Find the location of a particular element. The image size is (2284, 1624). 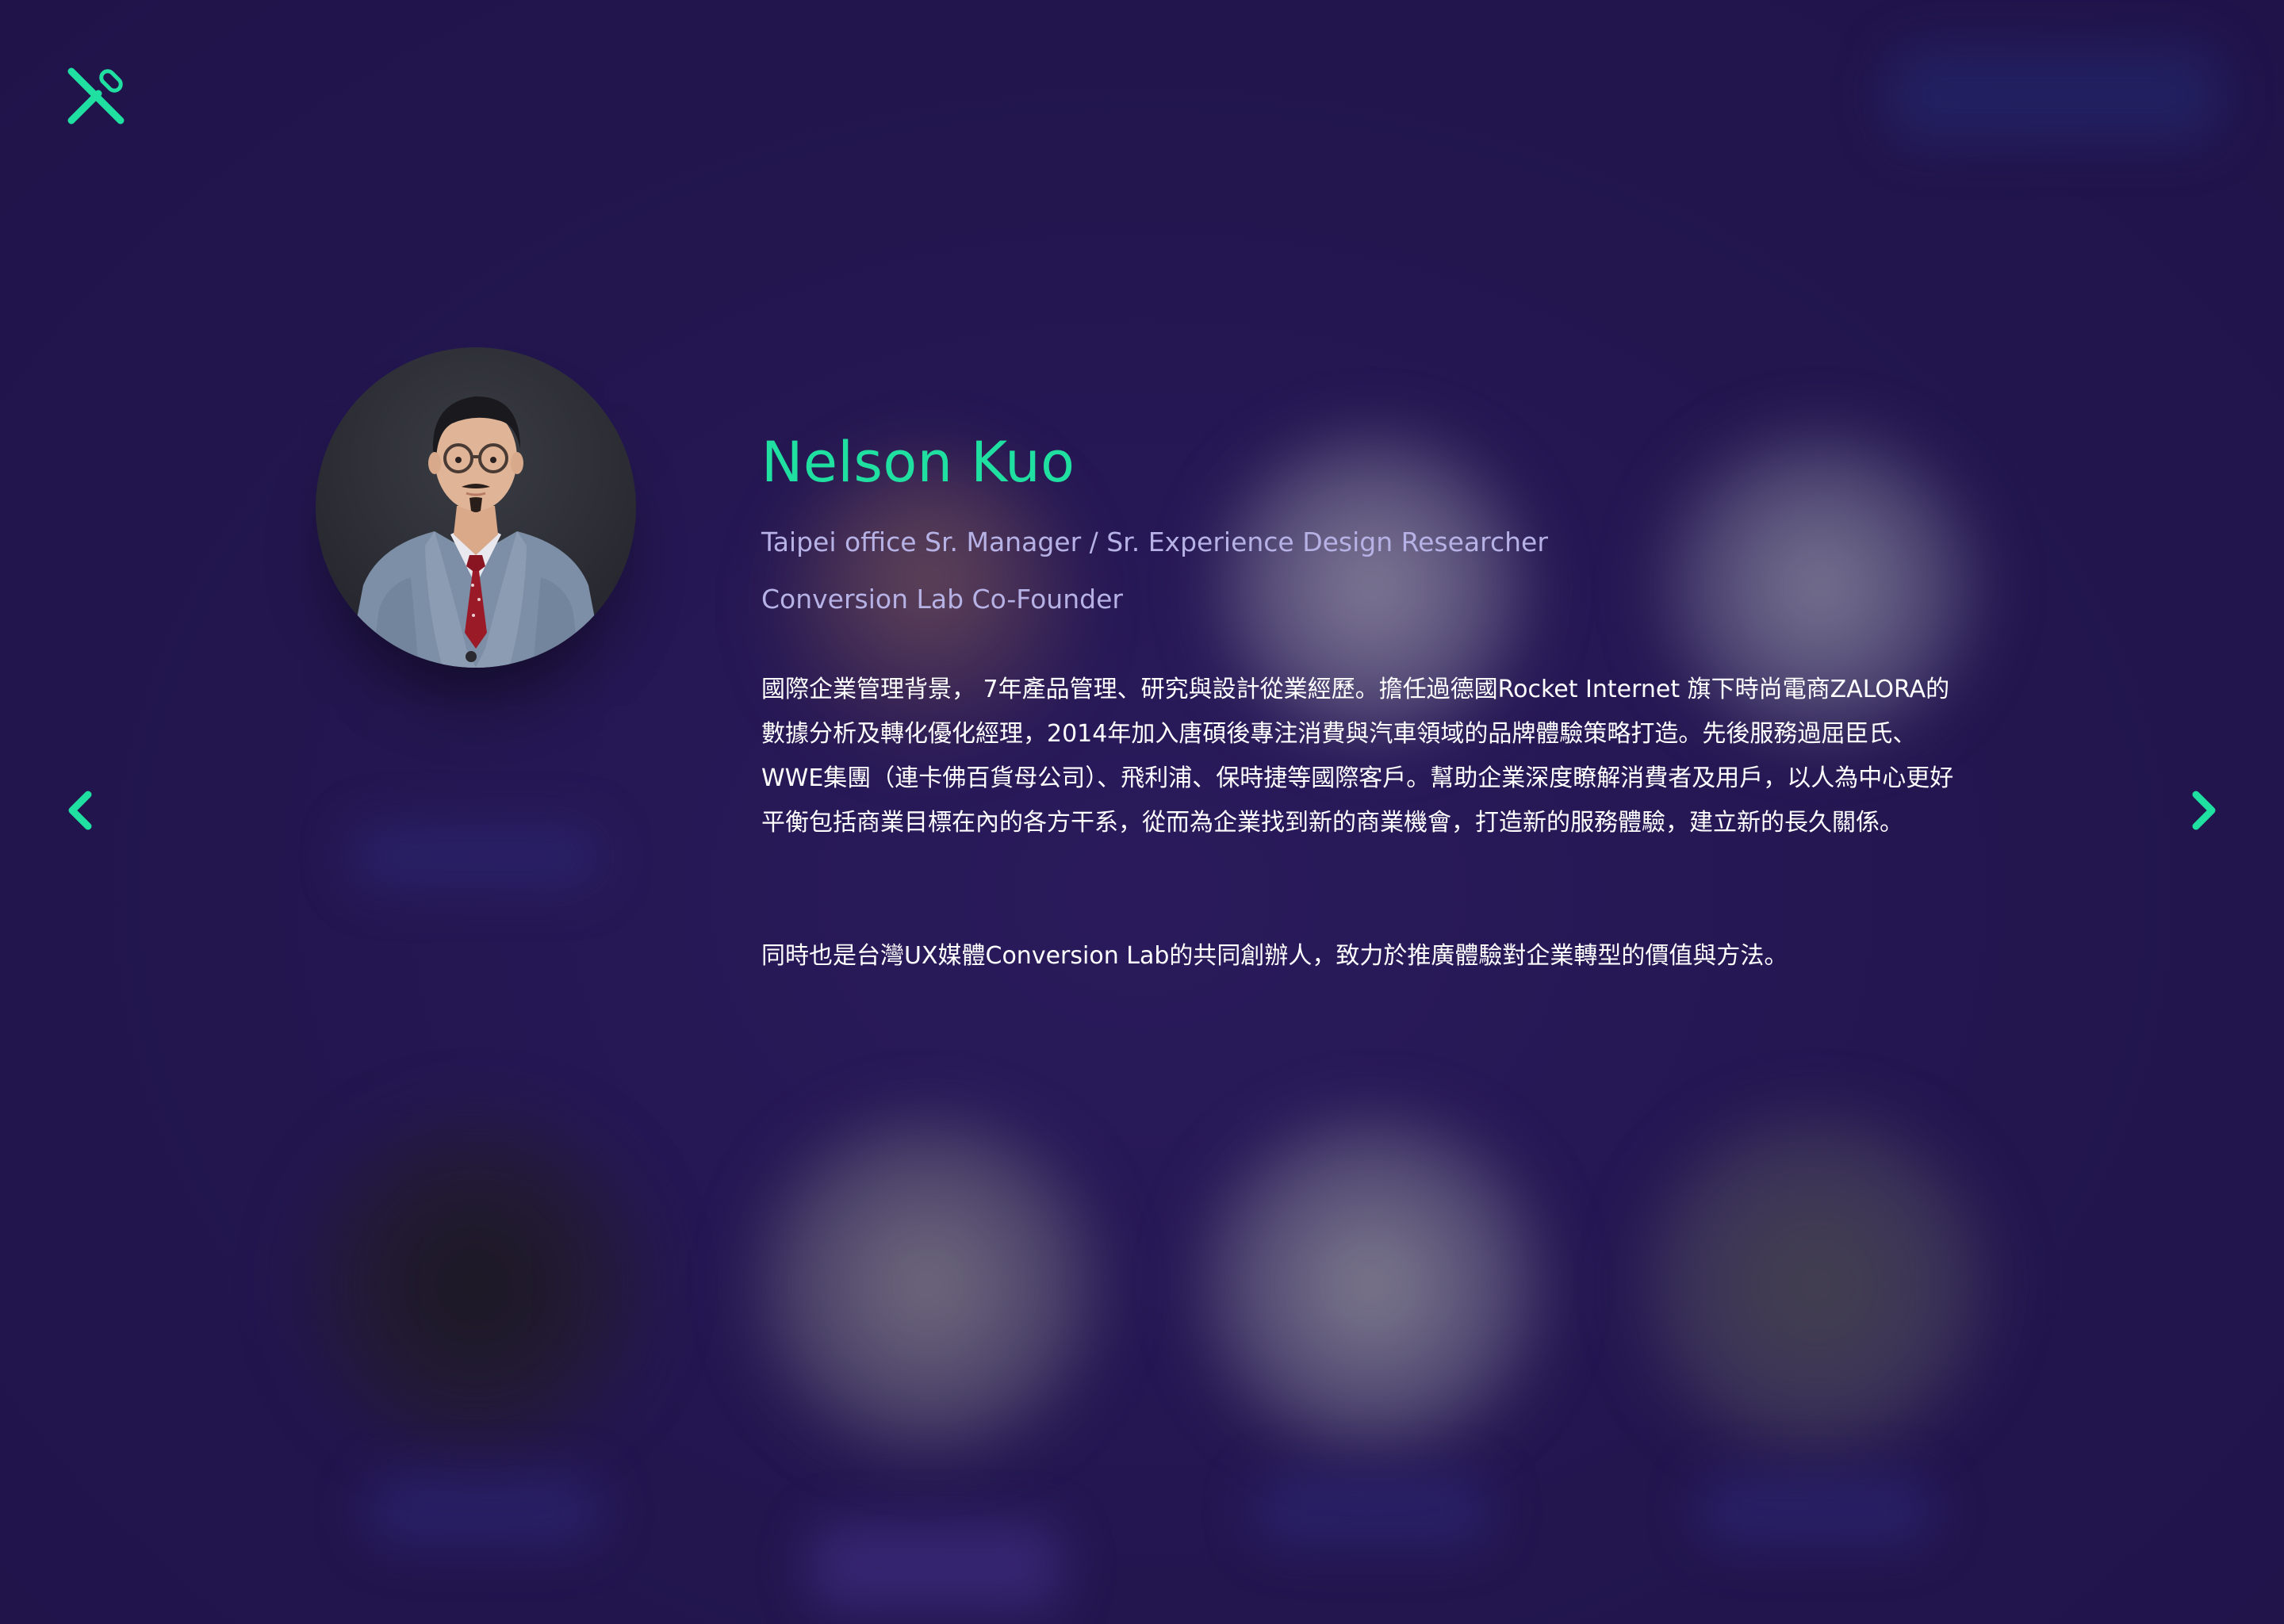

crossed-pencil-ruler-icon is located at coordinates (96, 95).